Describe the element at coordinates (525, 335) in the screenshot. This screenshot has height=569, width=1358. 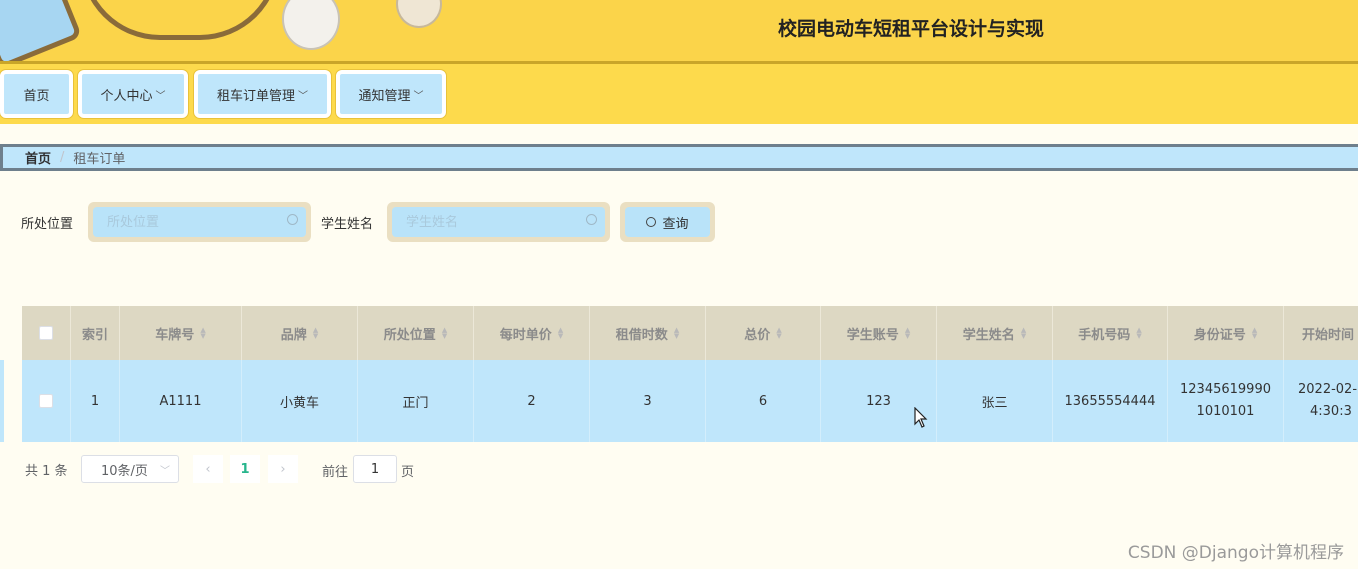
I see `column-header-label: 每时单价` at that location.